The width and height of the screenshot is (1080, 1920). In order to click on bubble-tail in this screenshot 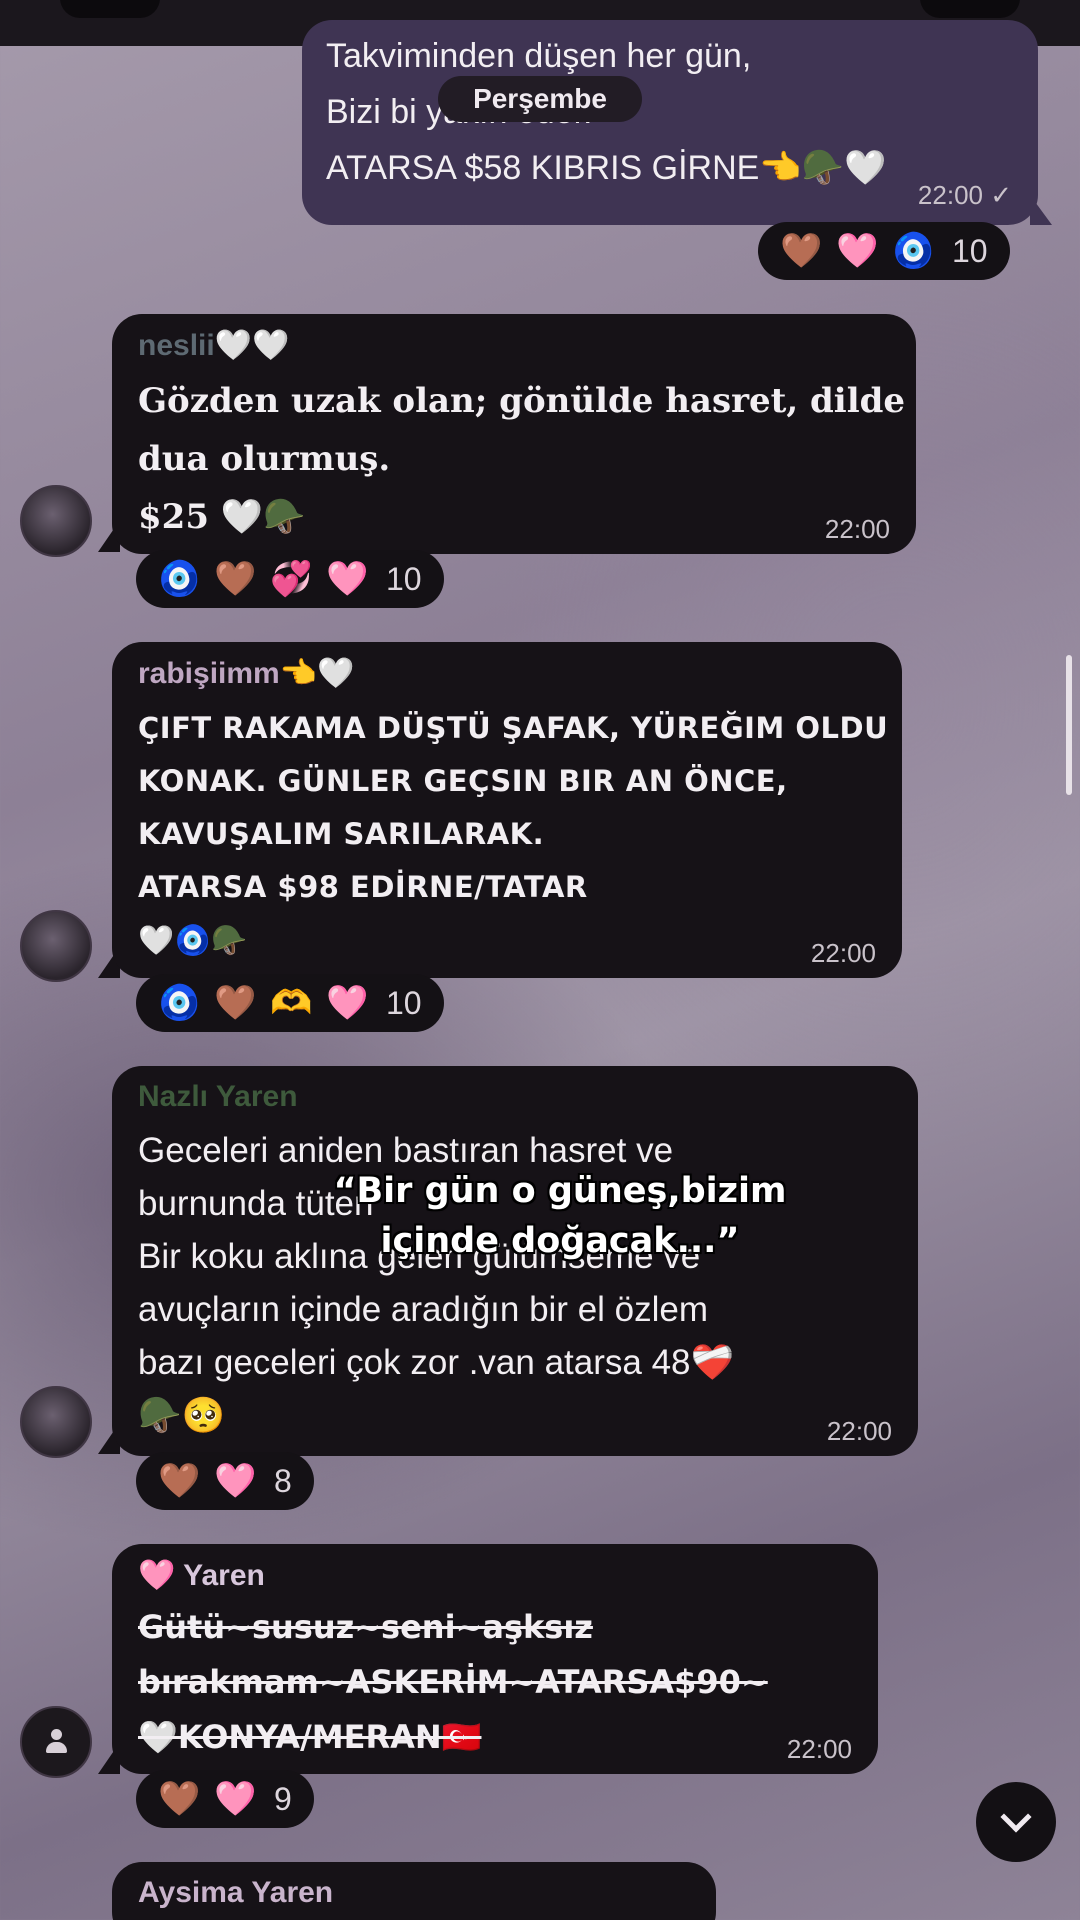, I will do `click(1041, 210)`.